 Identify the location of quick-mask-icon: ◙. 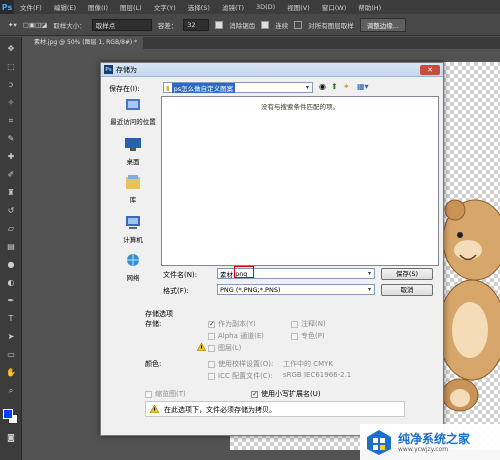
(11, 438).